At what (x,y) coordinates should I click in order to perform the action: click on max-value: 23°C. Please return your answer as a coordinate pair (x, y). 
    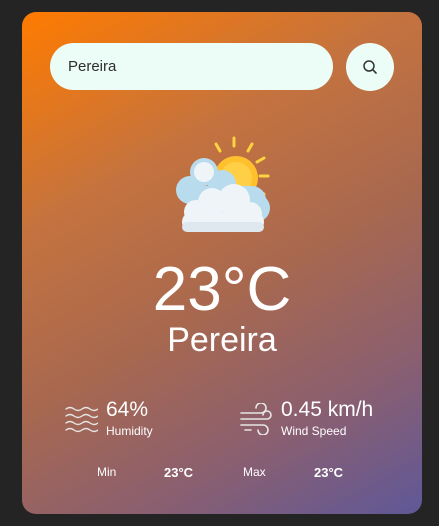
    Looking at the image, I should click on (329, 472).